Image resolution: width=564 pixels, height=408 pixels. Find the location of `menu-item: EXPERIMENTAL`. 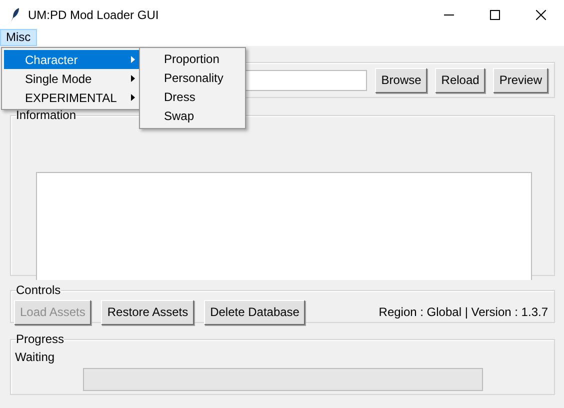

menu-item: EXPERIMENTAL is located at coordinates (72, 97).